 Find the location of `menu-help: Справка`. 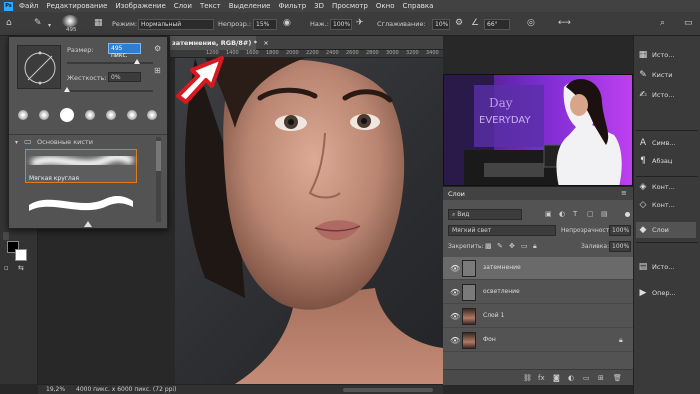

menu-help: Справка is located at coordinates (418, 6).